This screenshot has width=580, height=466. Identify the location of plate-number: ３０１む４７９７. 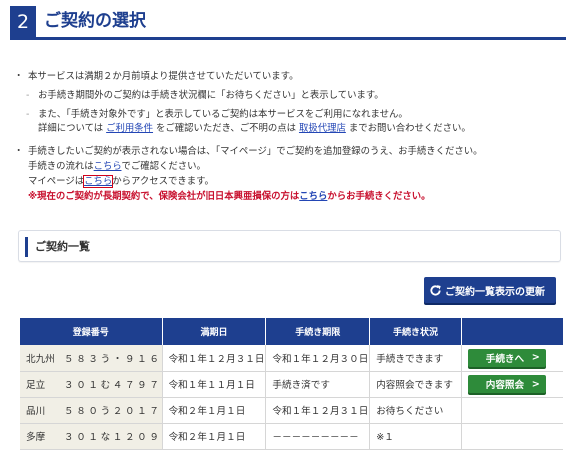
(113, 385).